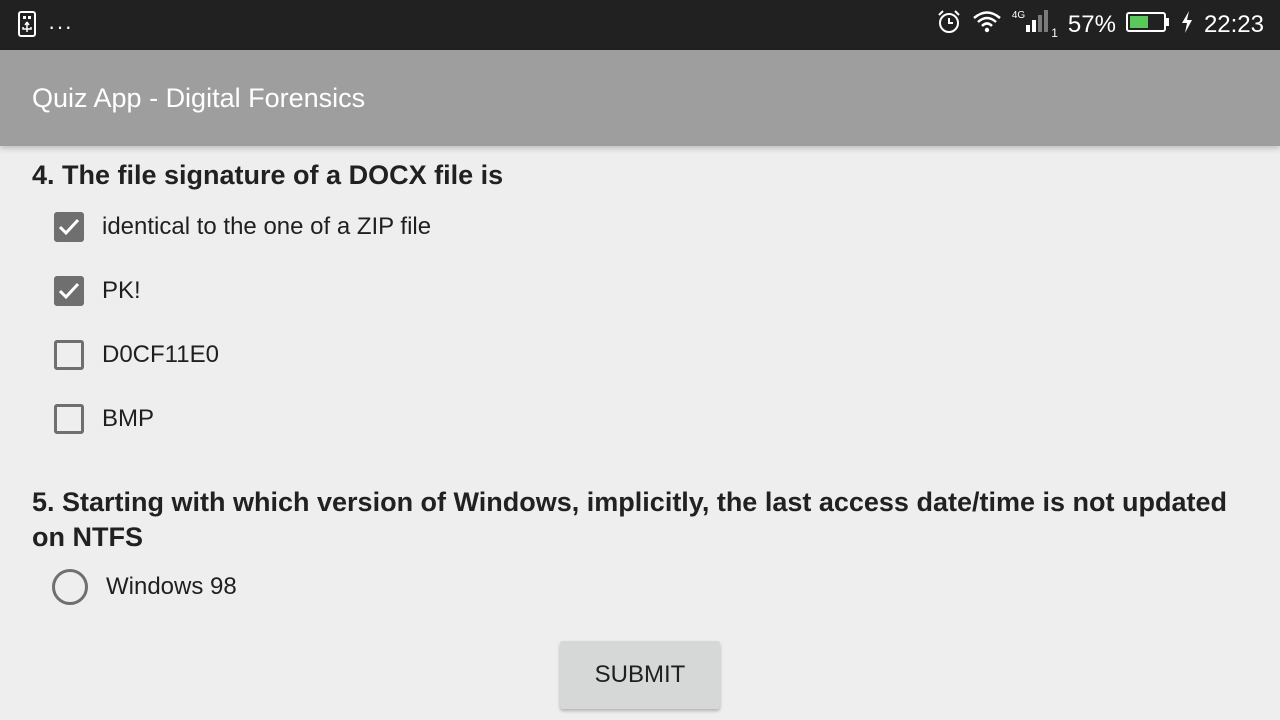 The width and height of the screenshot is (1280, 720). What do you see at coordinates (640, 675) in the screenshot?
I see `submit-button: SUBMIT` at bounding box center [640, 675].